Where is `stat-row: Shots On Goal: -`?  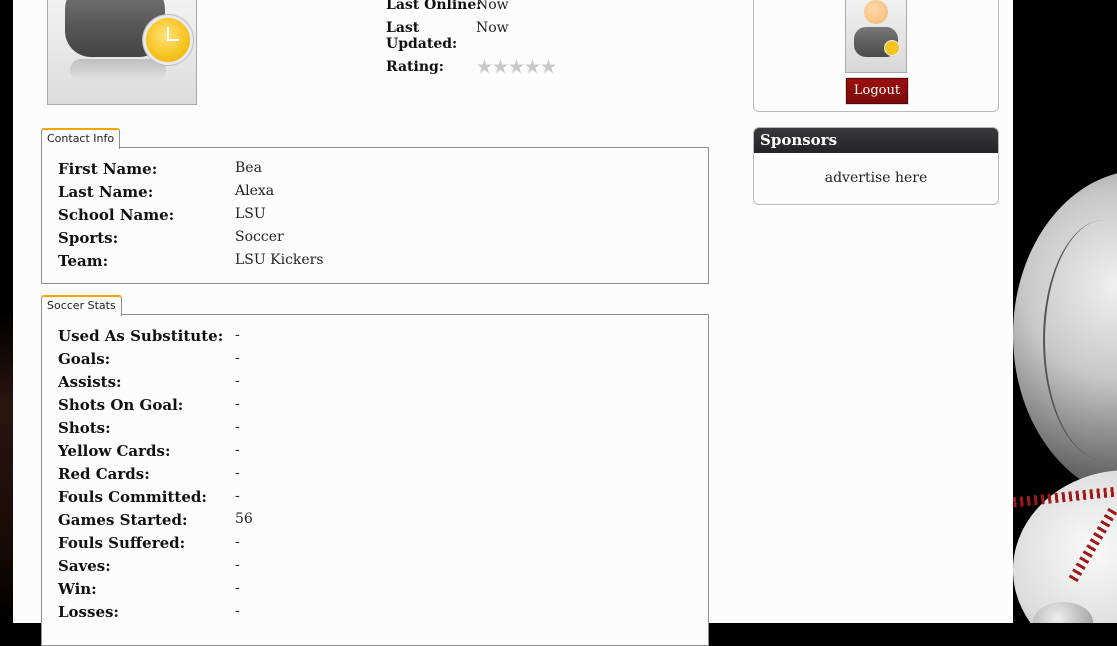 stat-row: Shots On Goal: - is located at coordinates (378, 407).